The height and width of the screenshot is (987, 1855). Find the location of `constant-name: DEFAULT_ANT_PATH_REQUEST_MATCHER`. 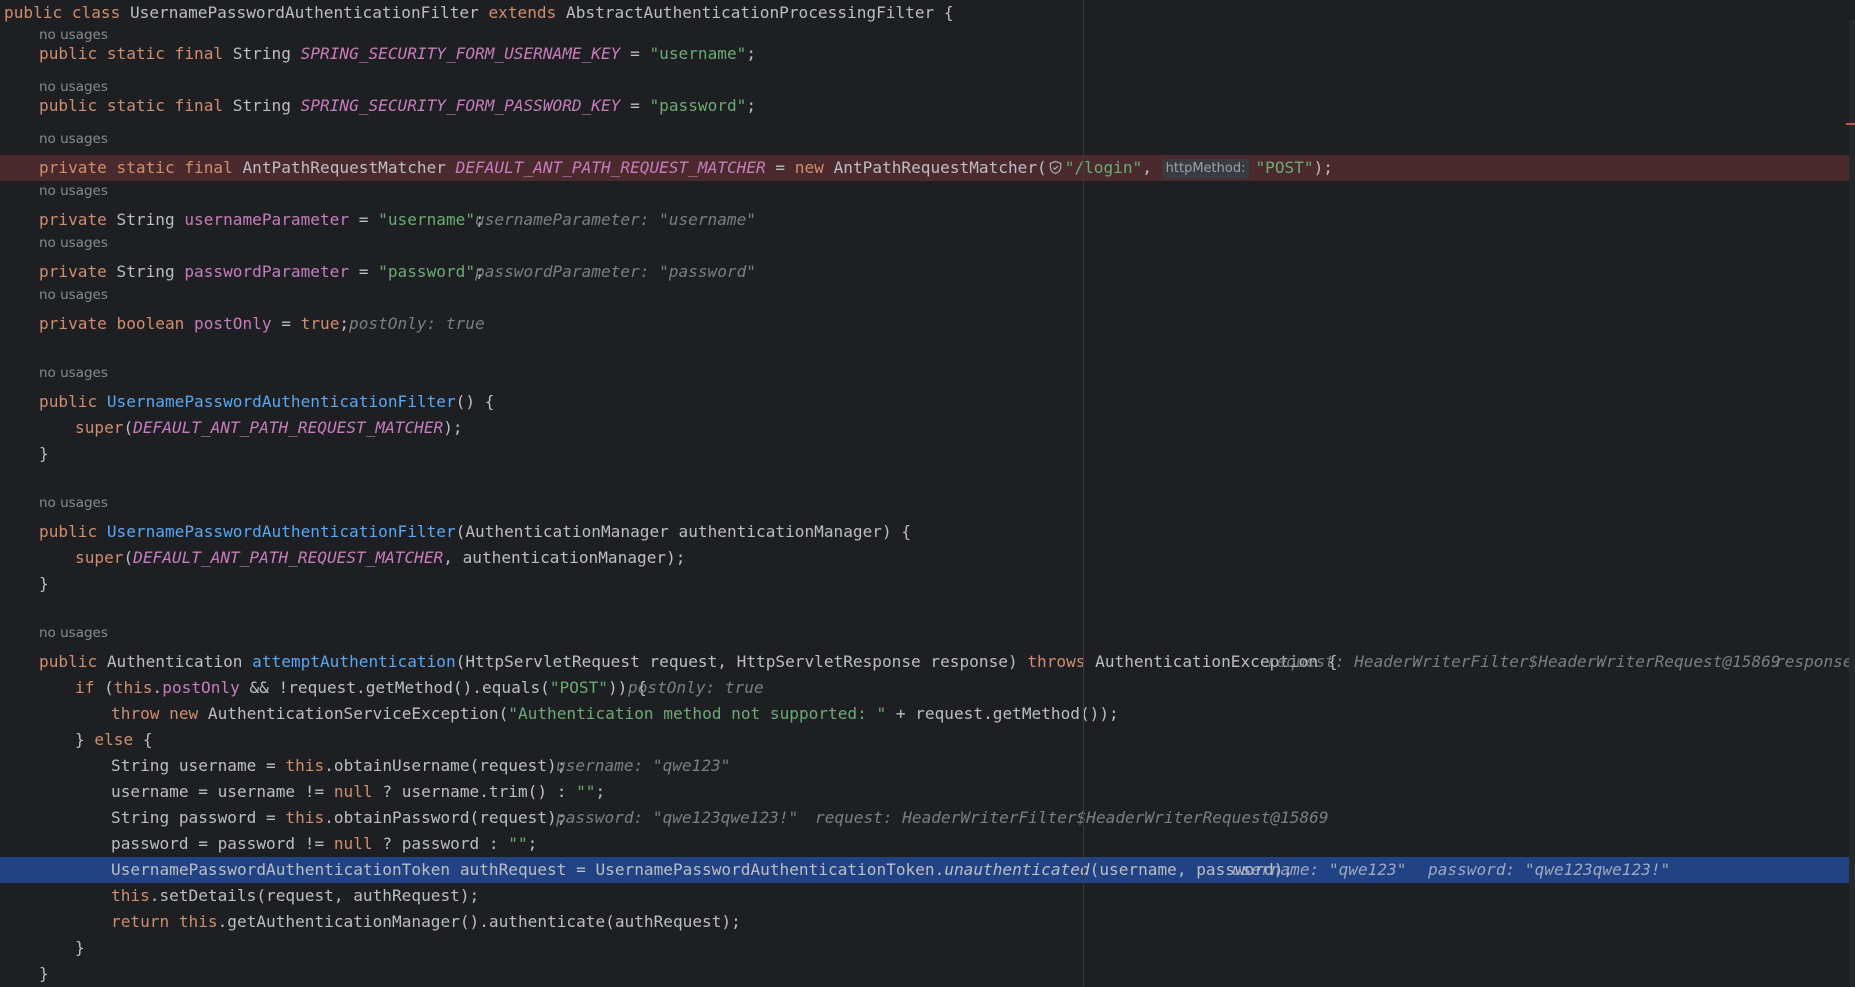

constant-name: DEFAULT_ANT_PATH_REQUEST_MATCHER is located at coordinates (610, 167).